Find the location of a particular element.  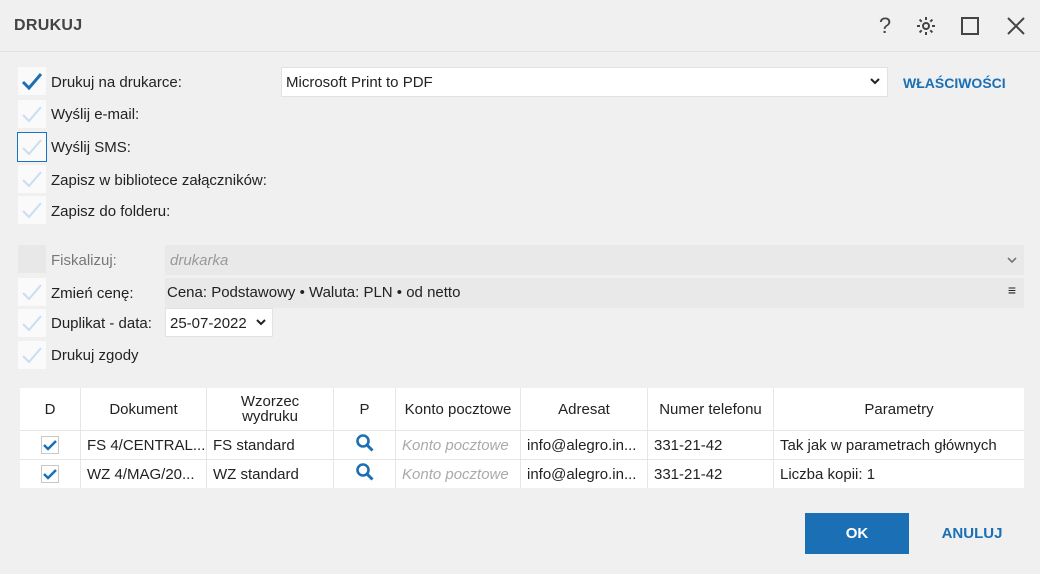

column-header: Dokument is located at coordinates (144, 409).